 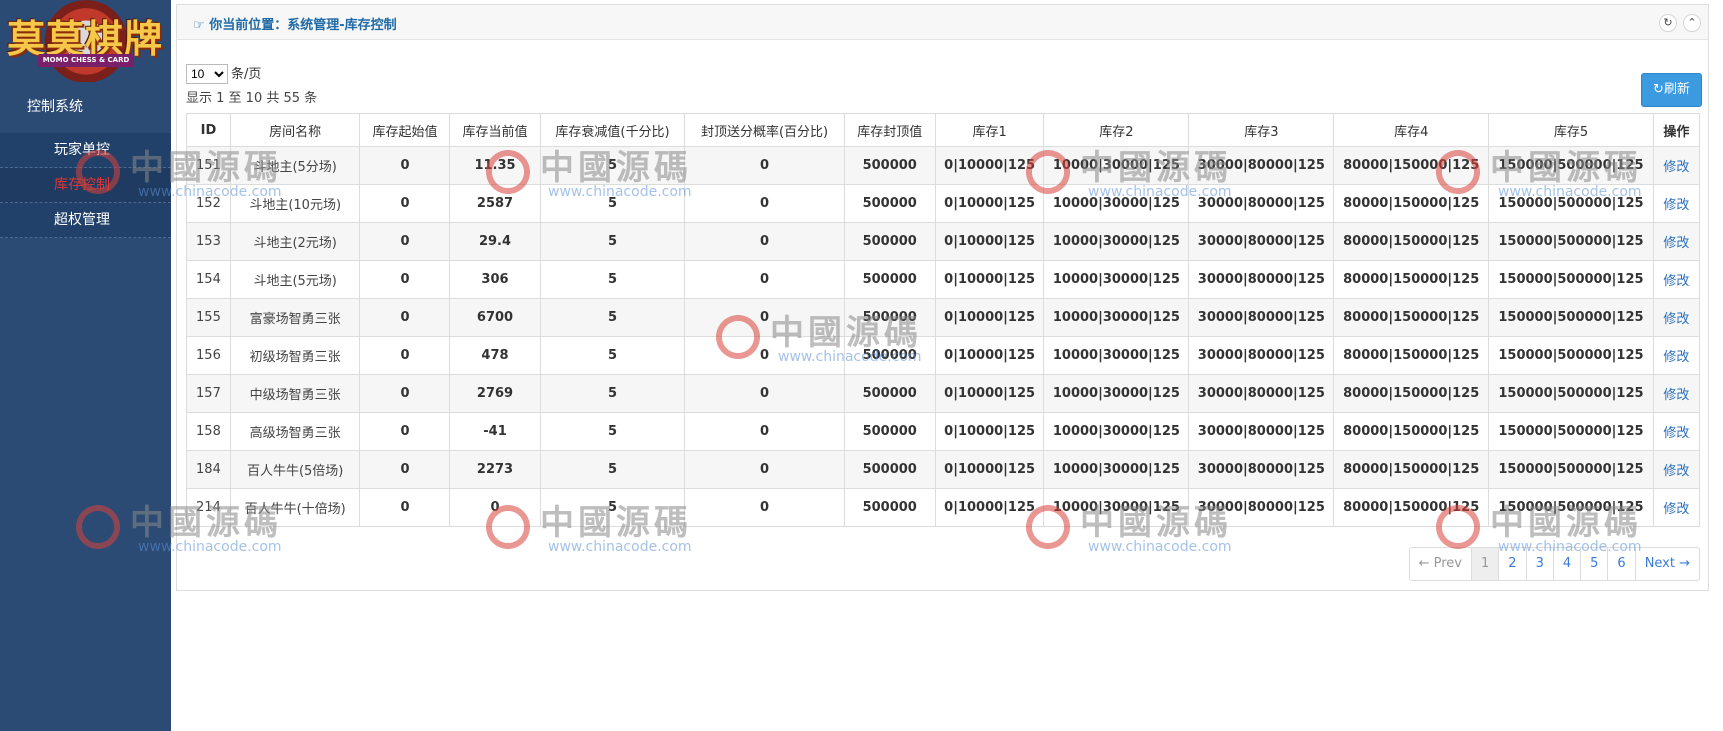 I want to click on breadcrumb-text: 你当前位置：系统管理-库存控制, so click(x=303, y=25).